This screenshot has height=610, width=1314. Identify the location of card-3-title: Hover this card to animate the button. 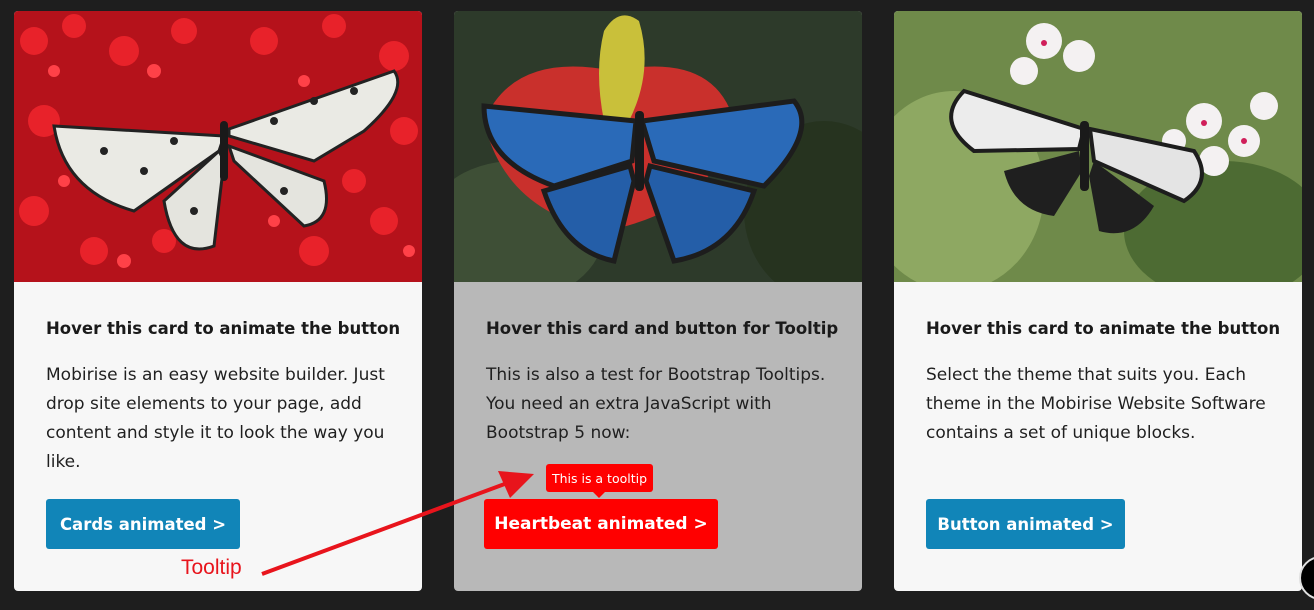
(1103, 328).